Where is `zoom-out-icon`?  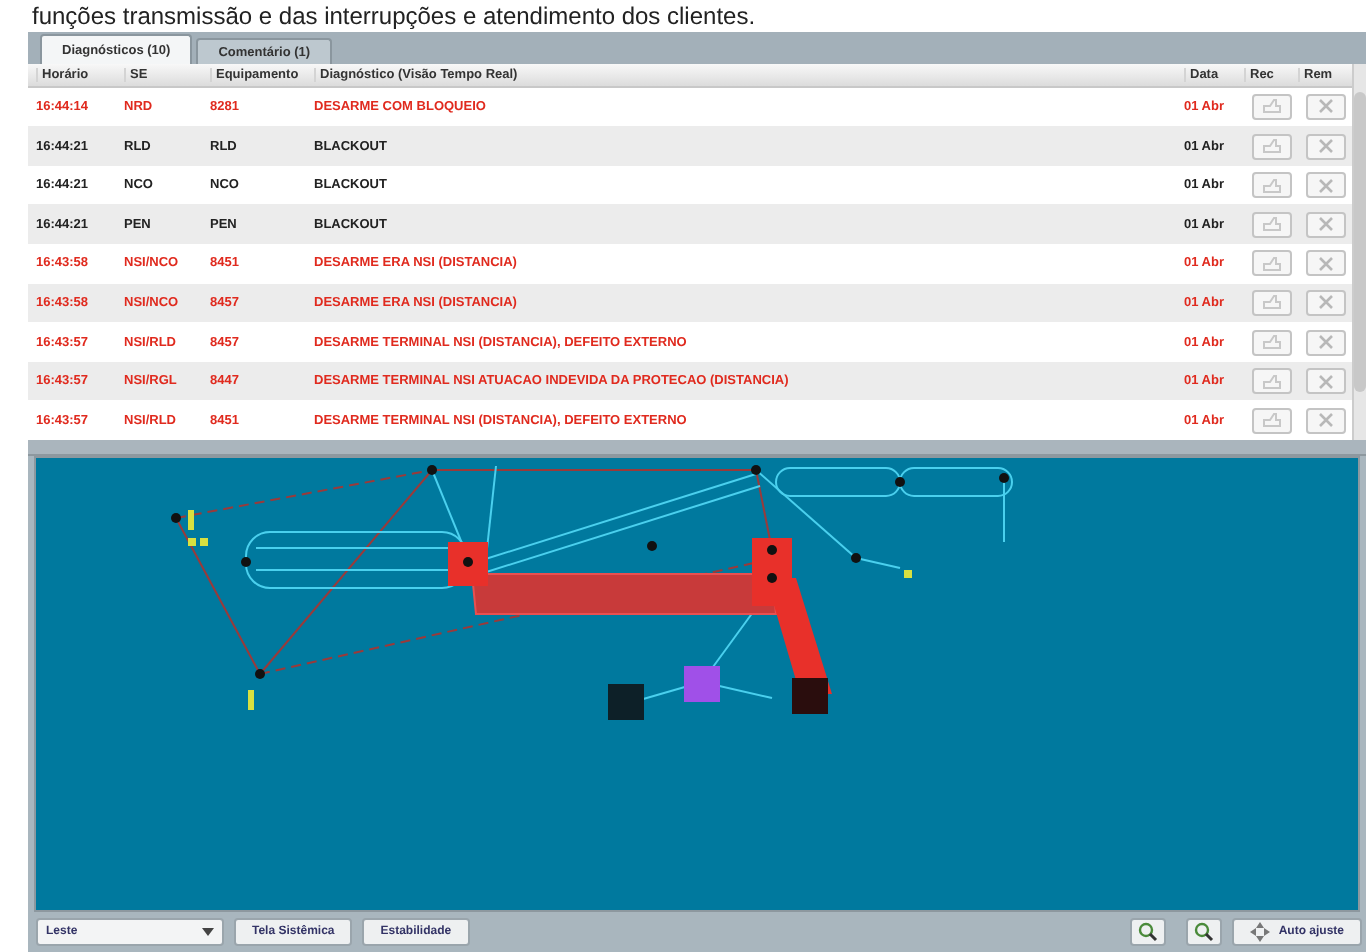 zoom-out-icon is located at coordinates (1204, 932).